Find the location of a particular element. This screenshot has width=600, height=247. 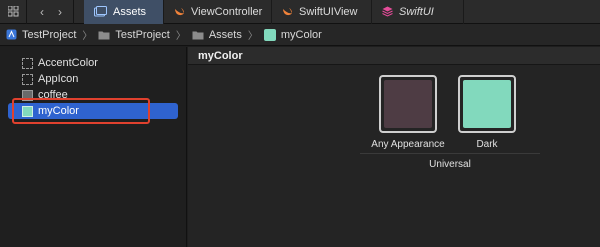

well-label-any-appearance: Any Appearance is located at coordinates (408, 144).